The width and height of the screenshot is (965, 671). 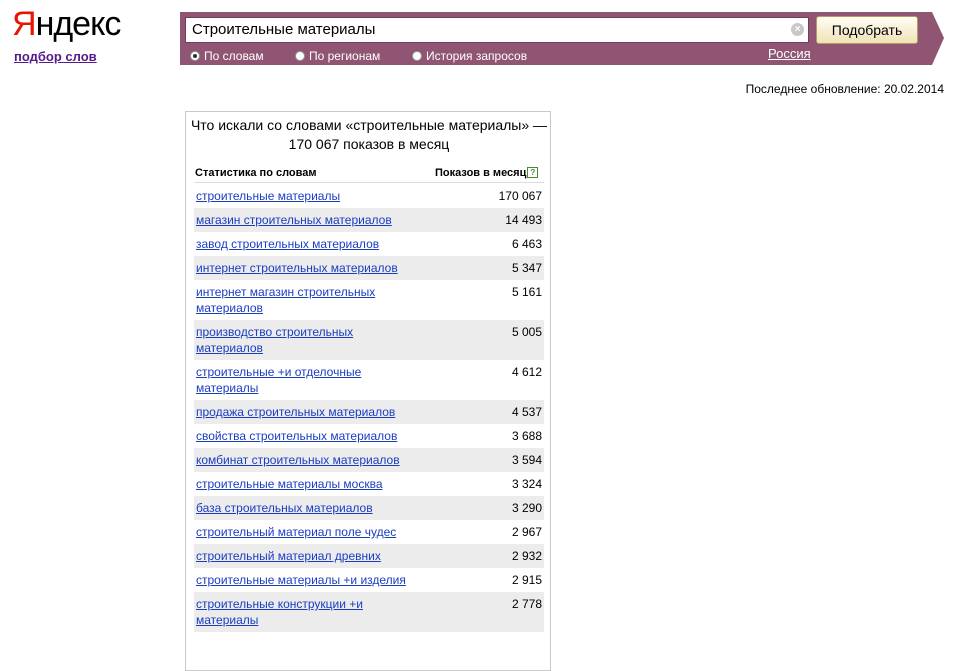 What do you see at coordinates (789, 53) in the screenshot?
I see `region-link: Россия` at bounding box center [789, 53].